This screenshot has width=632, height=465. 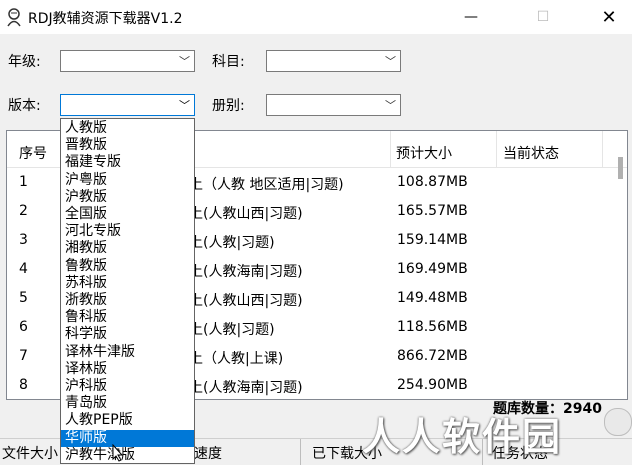 What do you see at coordinates (208, 454) in the screenshot?
I see `status-speed: 速度` at bounding box center [208, 454].